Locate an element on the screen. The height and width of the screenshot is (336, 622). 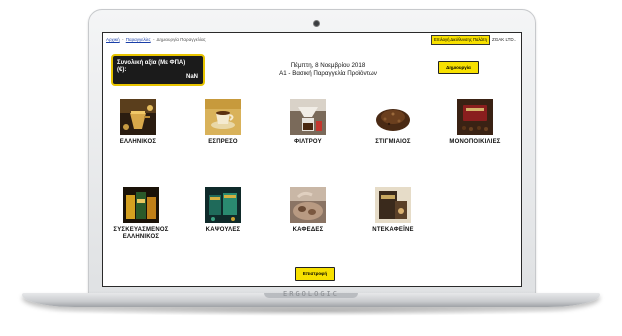
category-tile-capsules: ΚΑΨΟΥΛΕΣ is located at coordinates (223, 210).